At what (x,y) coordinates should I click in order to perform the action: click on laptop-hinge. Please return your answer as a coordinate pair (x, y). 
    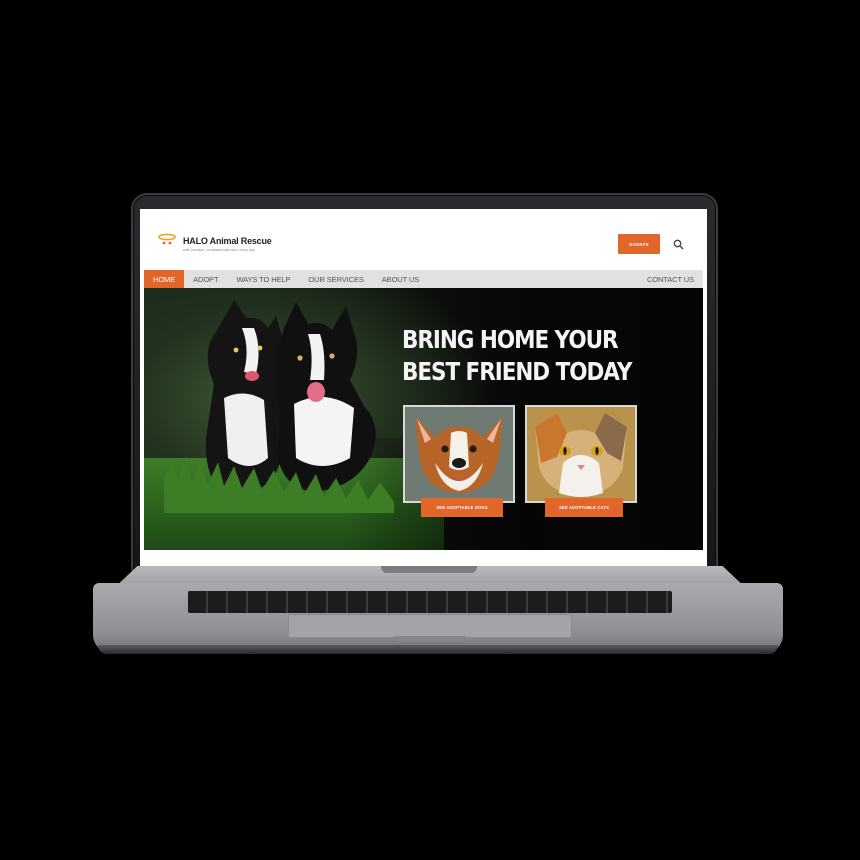
    Looking at the image, I should click on (429, 569).